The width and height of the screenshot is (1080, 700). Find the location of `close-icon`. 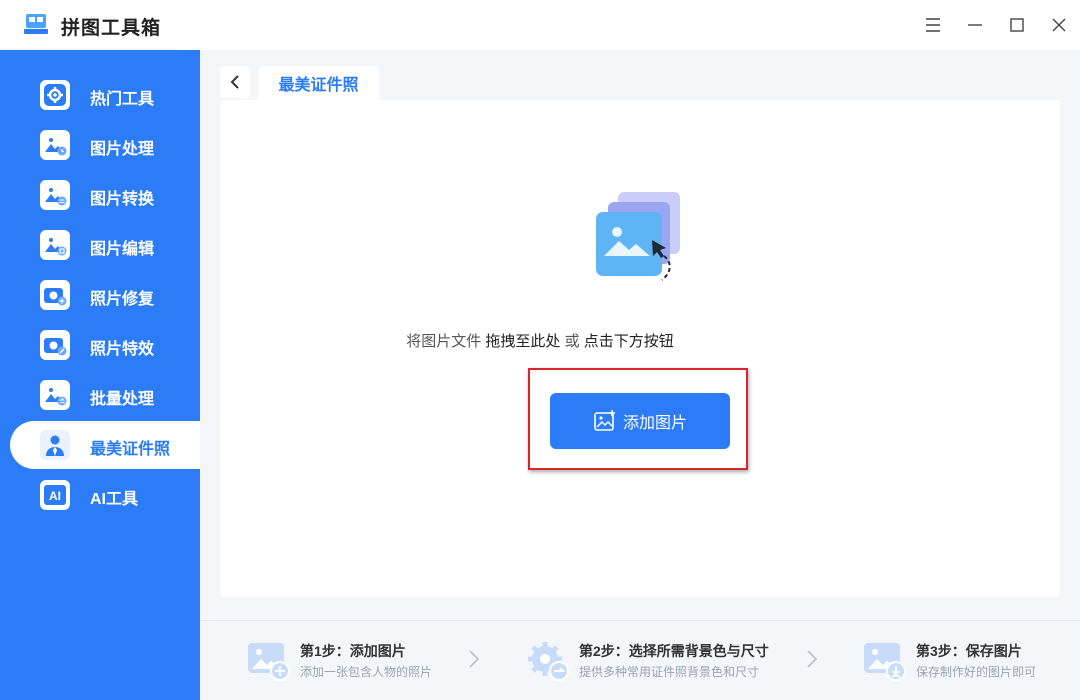

close-icon is located at coordinates (1059, 25).